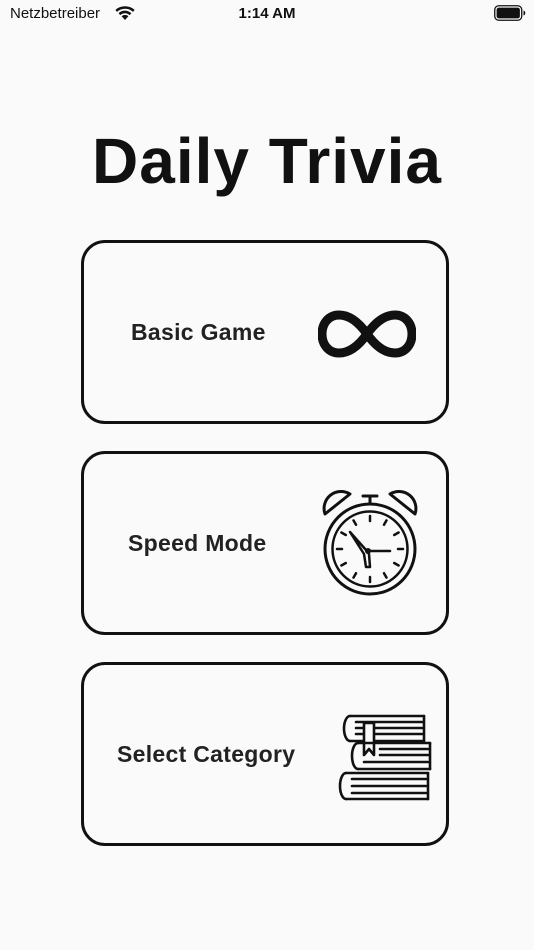 This screenshot has width=534, height=950. I want to click on speed-mode-button: Speed Mode, so click(265, 543).